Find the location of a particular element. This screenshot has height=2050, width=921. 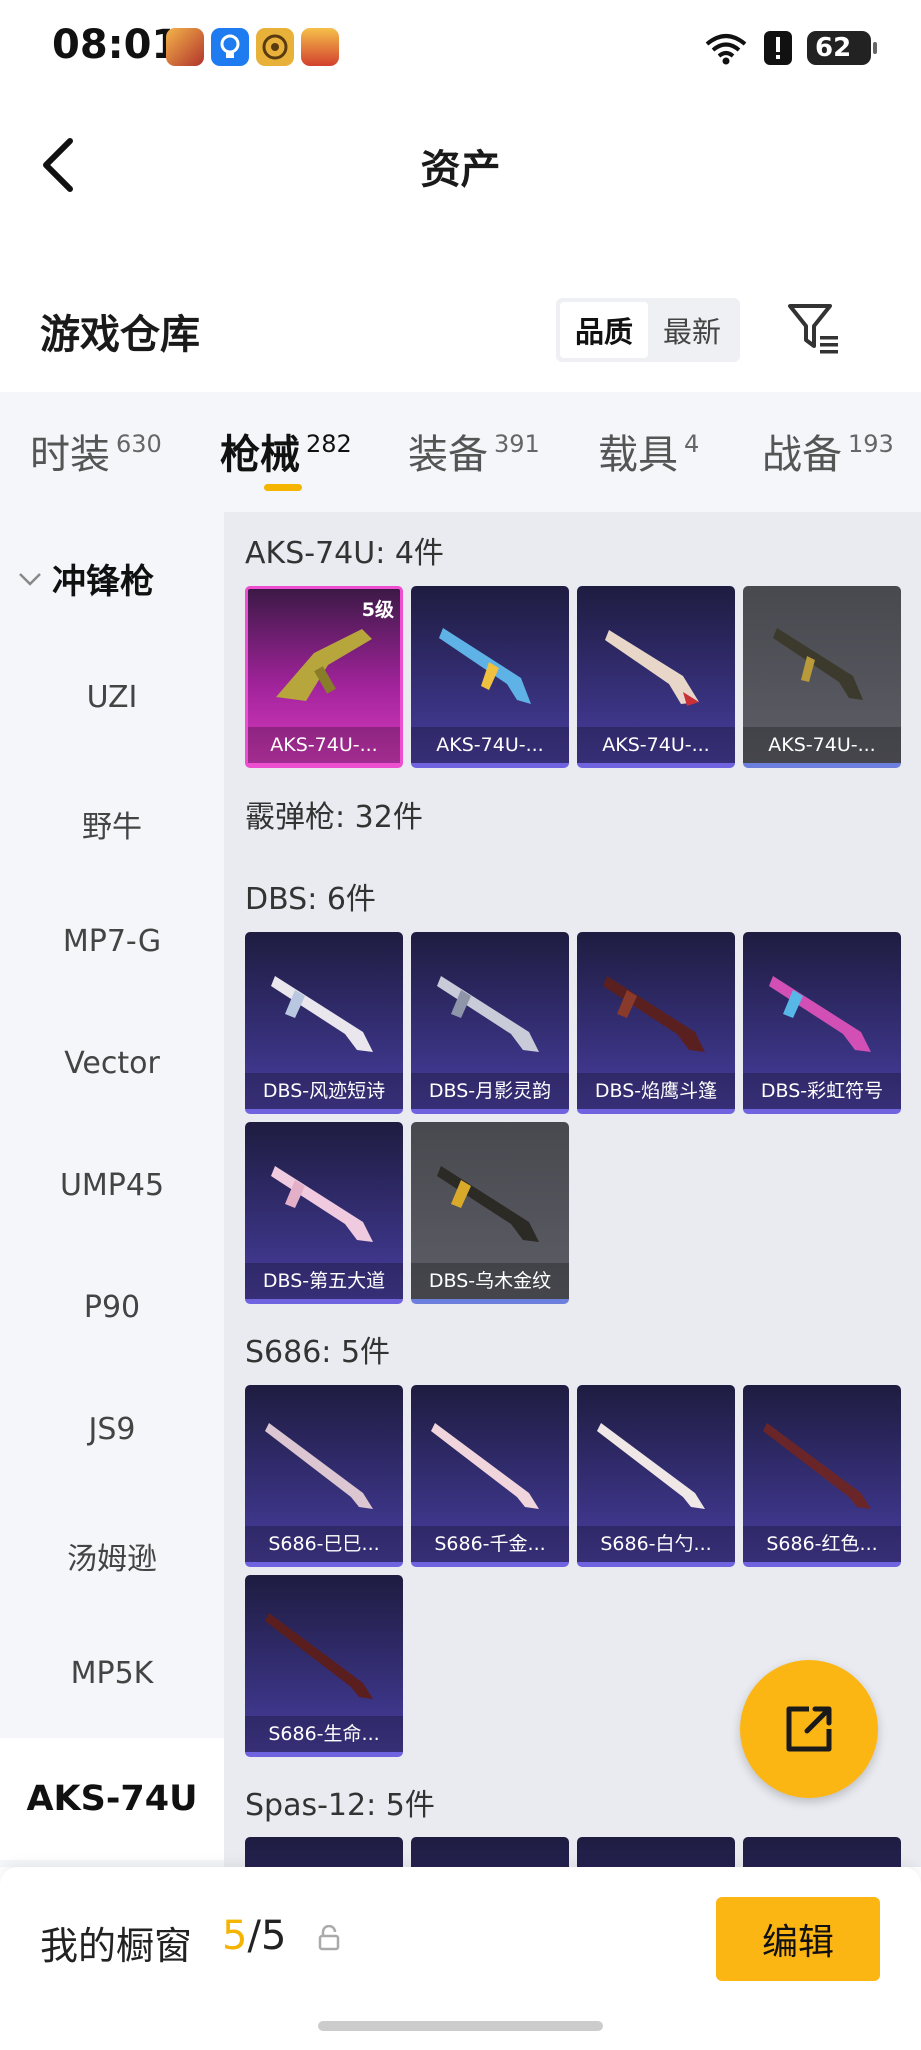

alert-icon is located at coordinates (778, 48).